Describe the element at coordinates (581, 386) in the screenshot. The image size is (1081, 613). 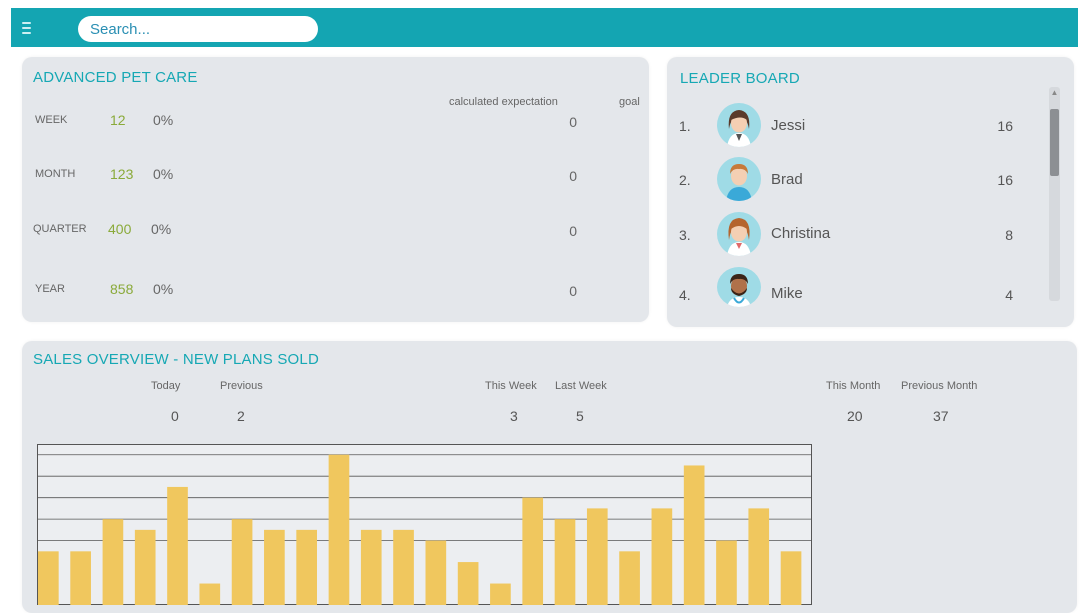
I see `stat-label-last-week: Last Week` at that location.